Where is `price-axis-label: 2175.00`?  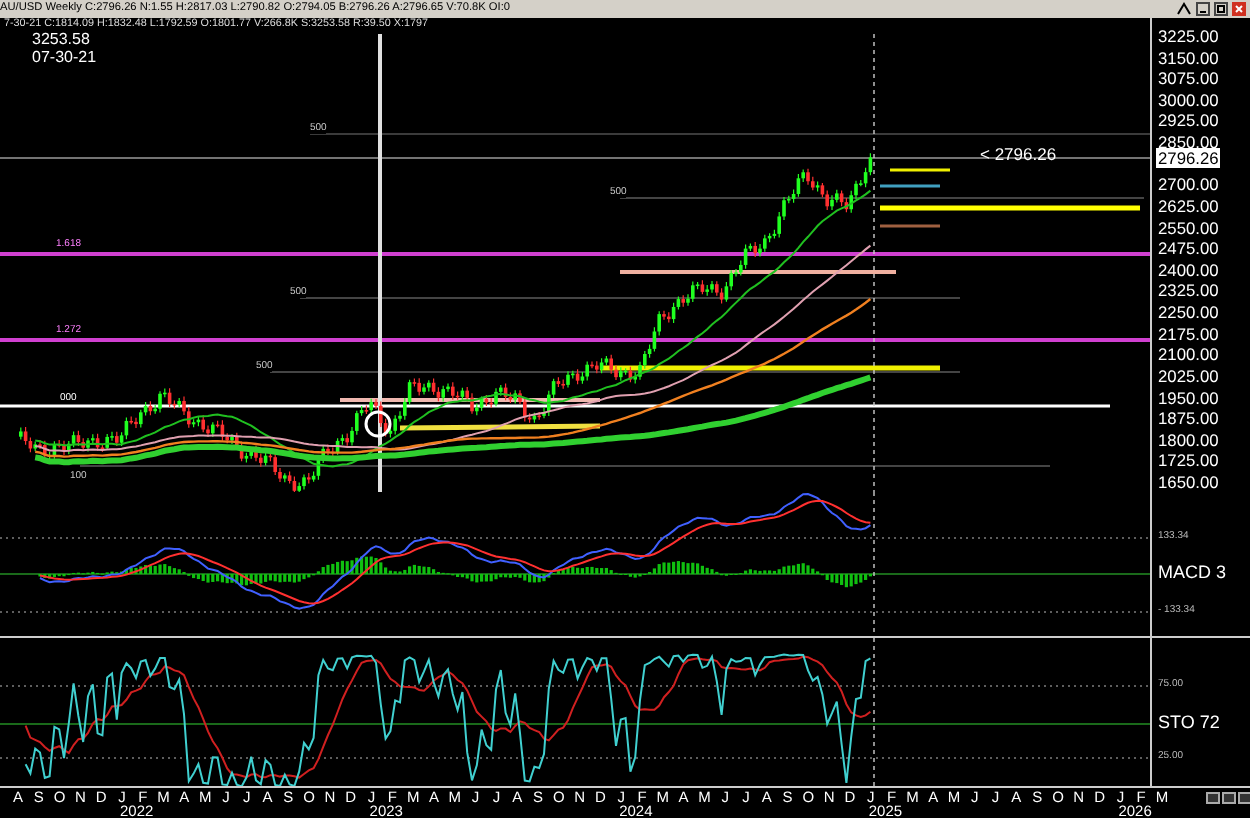
price-axis-label: 2175.00 is located at coordinates (1188, 333).